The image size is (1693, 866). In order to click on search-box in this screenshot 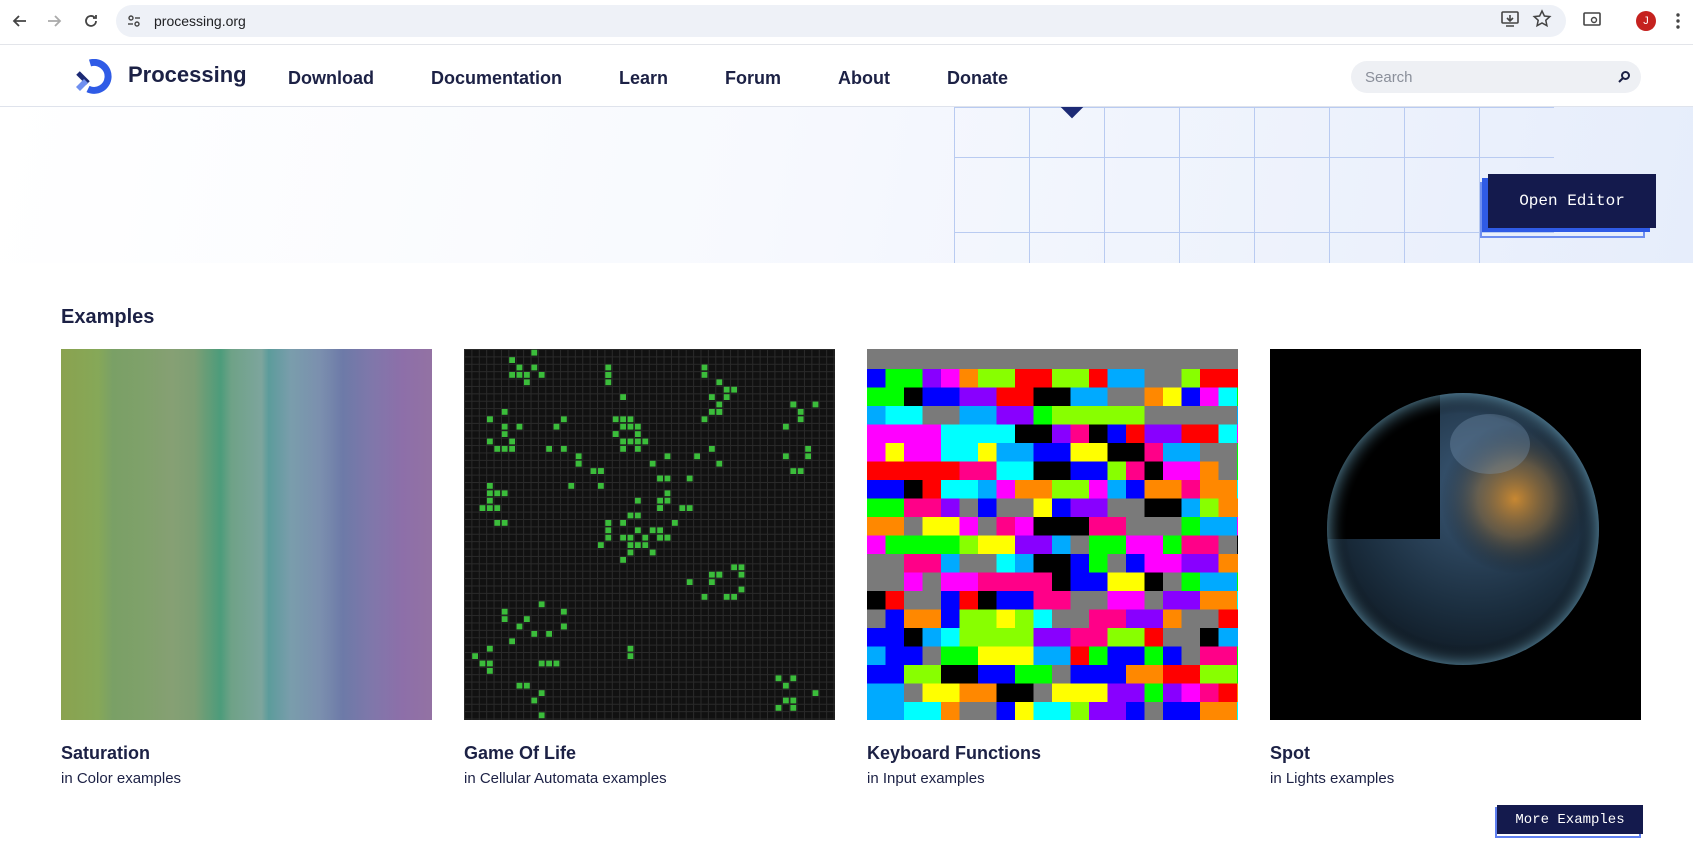, I will do `click(1496, 77)`.